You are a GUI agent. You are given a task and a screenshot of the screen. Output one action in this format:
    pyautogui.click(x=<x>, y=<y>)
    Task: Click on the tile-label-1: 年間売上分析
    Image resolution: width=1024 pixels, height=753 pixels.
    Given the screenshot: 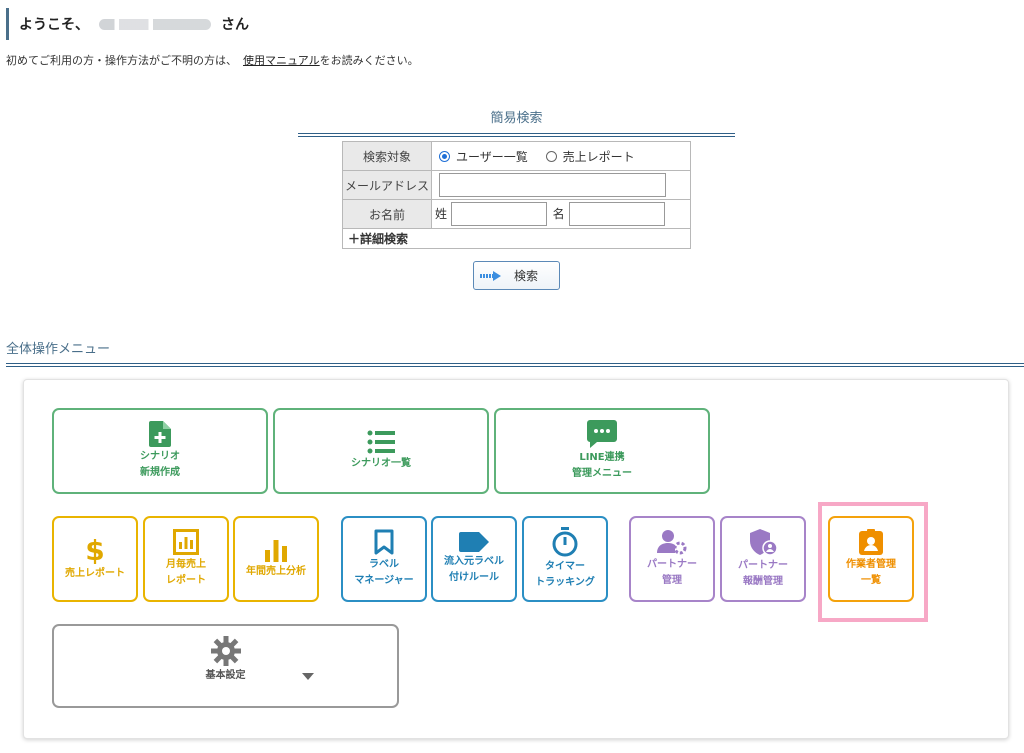 What is the action you would take?
    pyautogui.click(x=276, y=571)
    